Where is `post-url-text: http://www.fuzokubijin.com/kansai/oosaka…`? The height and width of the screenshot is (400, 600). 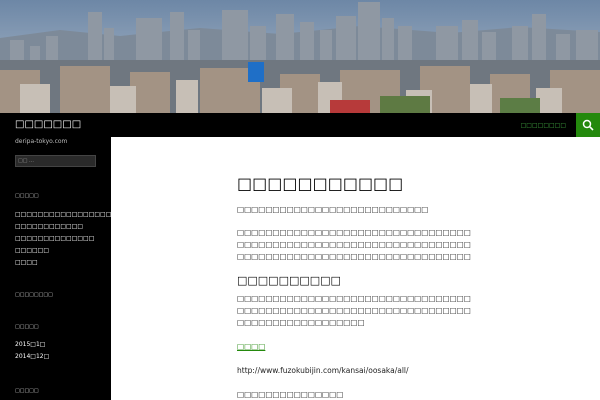 post-url-text: http://www.fuzokubijin.com/kansai/oosaka… is located at coordinates (323, 370).